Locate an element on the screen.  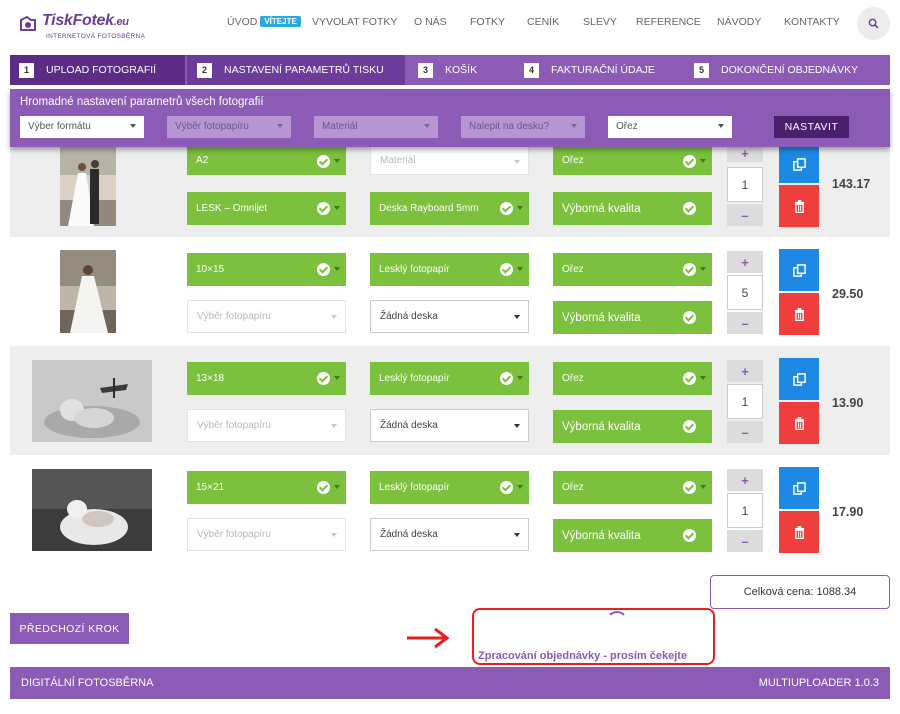
photo-price: 29.50 is located at coordinates (848, 294).